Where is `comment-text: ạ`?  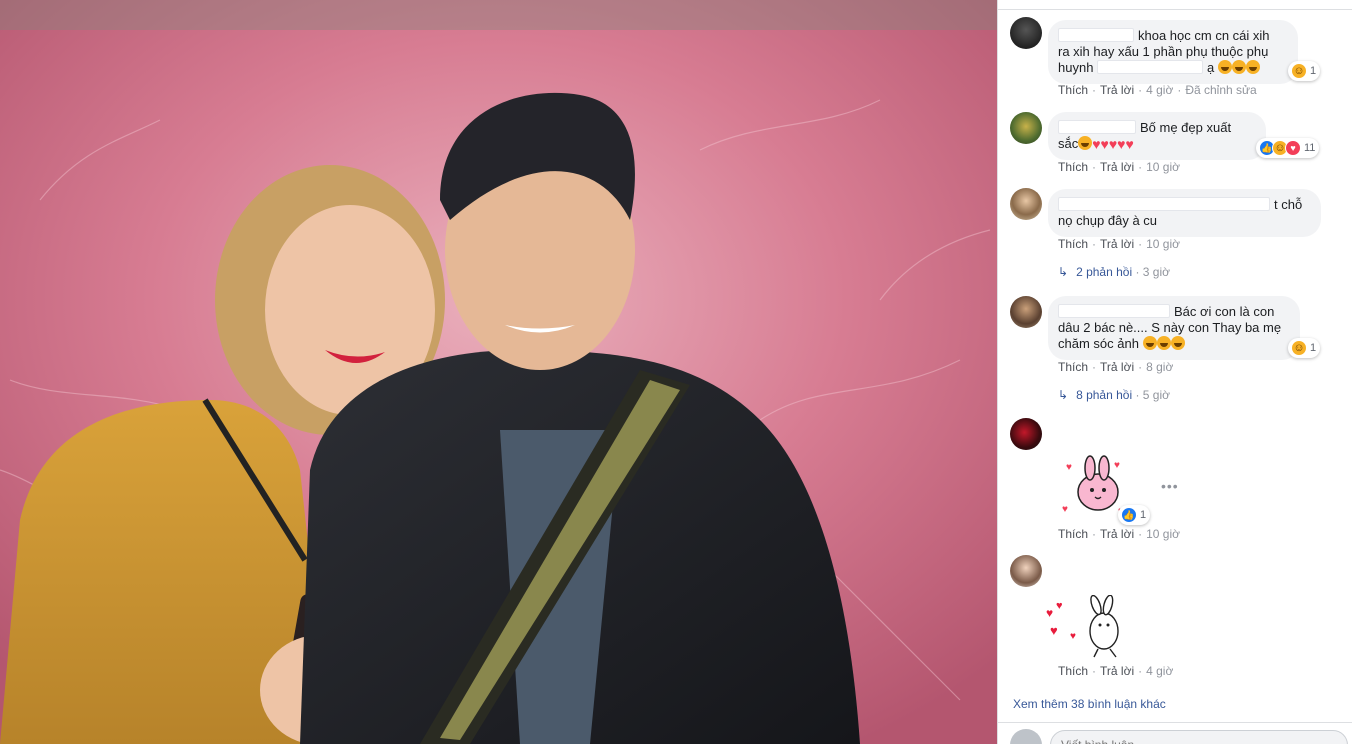
comment-text: ạ is located at coordinates (1211, 67).